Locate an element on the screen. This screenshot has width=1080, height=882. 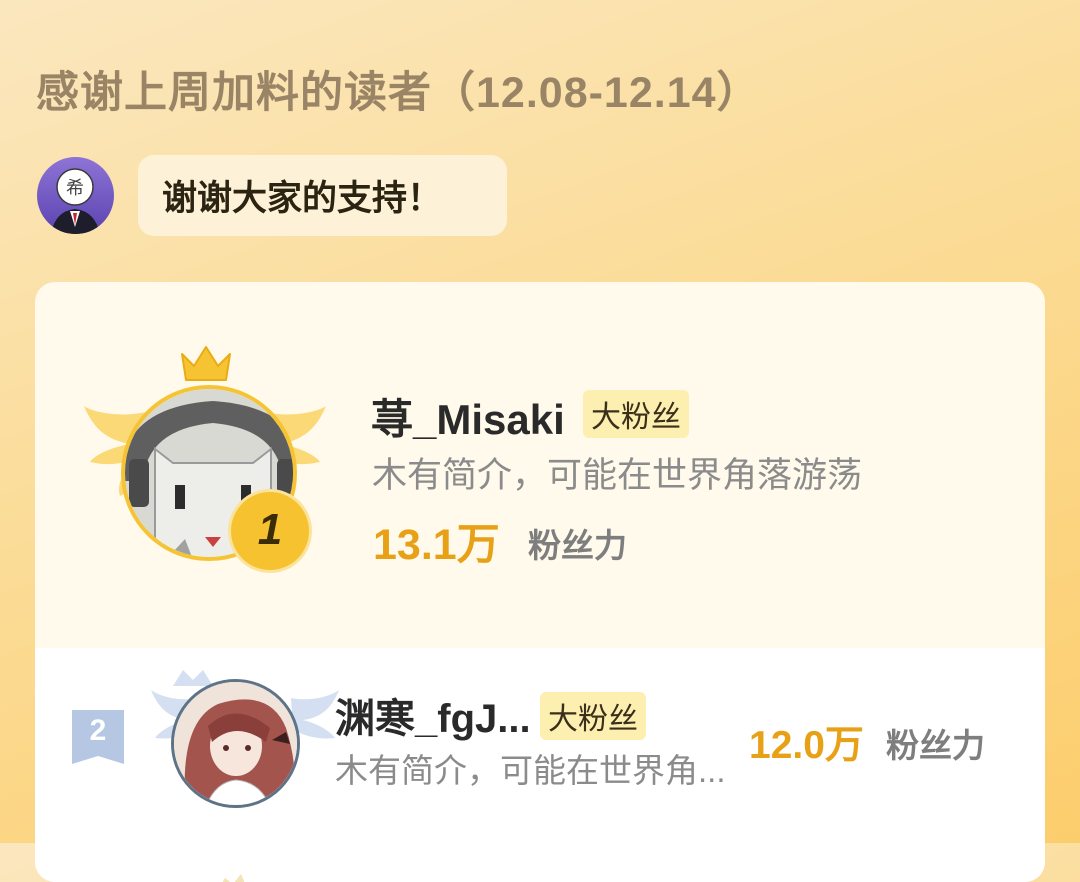
page-title: 感谢上周加料的读者（12.08-12.14） is located at coordinates (398, 93).